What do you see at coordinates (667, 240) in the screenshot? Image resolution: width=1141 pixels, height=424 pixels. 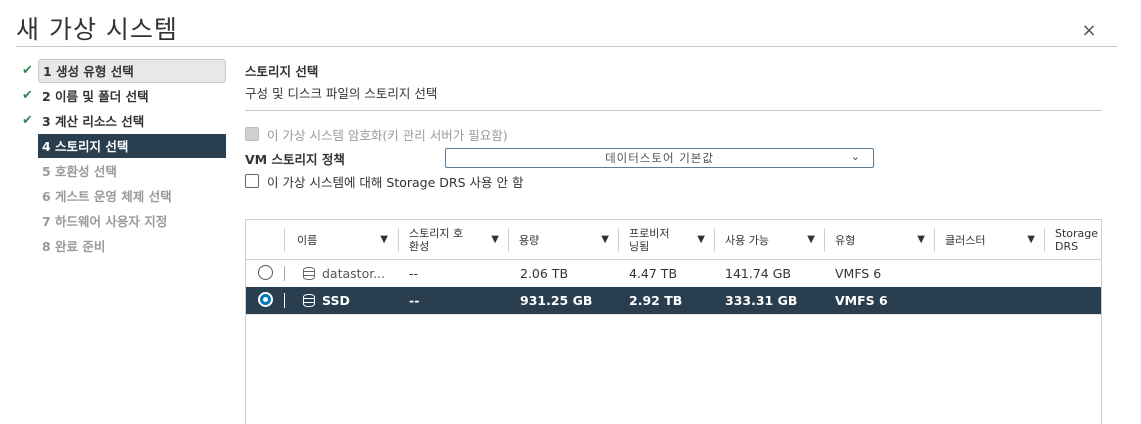 I see `col-provisioned-header: 프로비저 닝됨 ▼` at bounding box center [667, 240].